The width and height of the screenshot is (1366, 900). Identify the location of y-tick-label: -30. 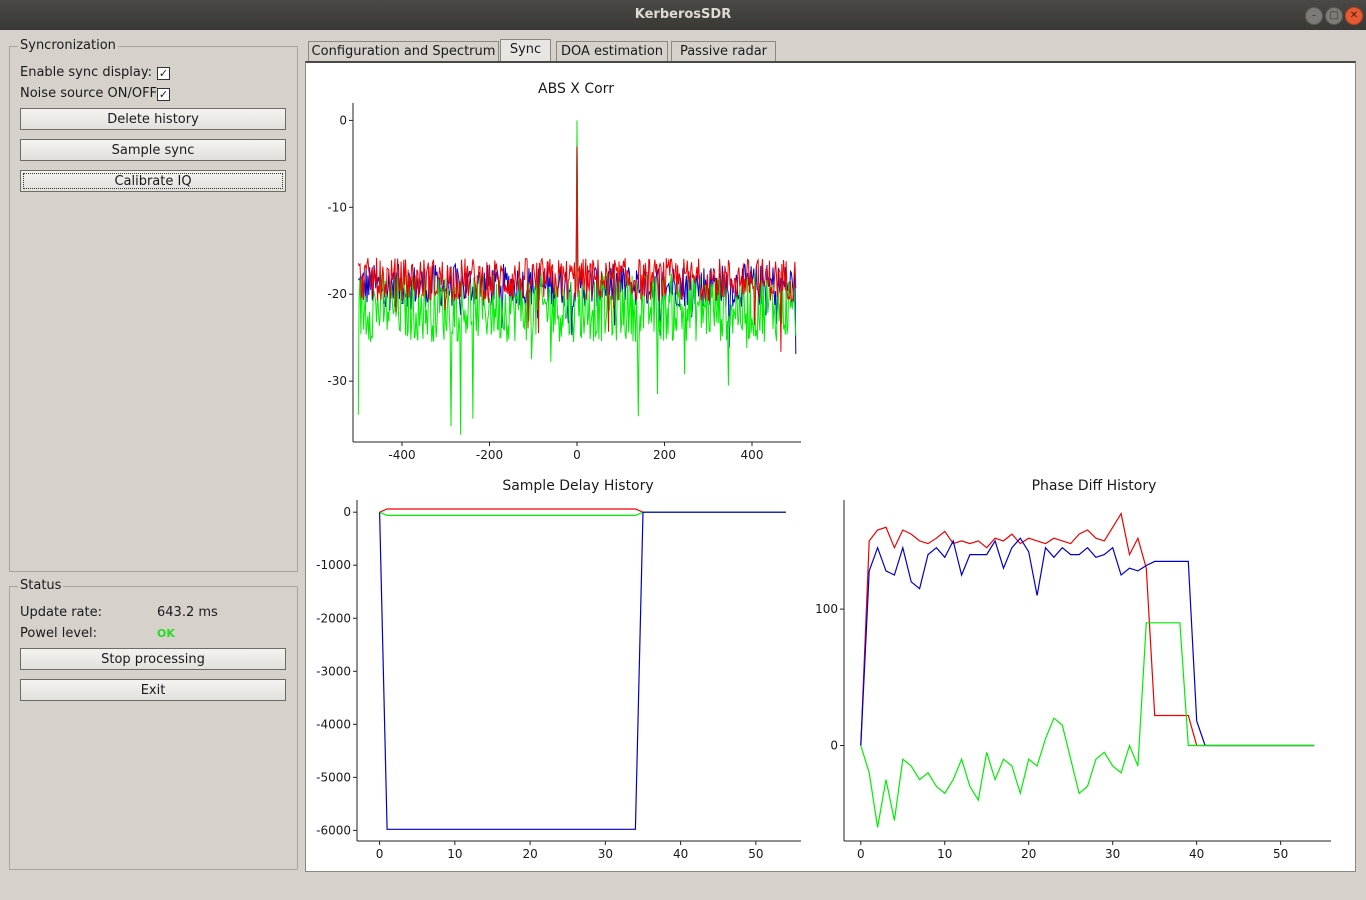
(337, 381).